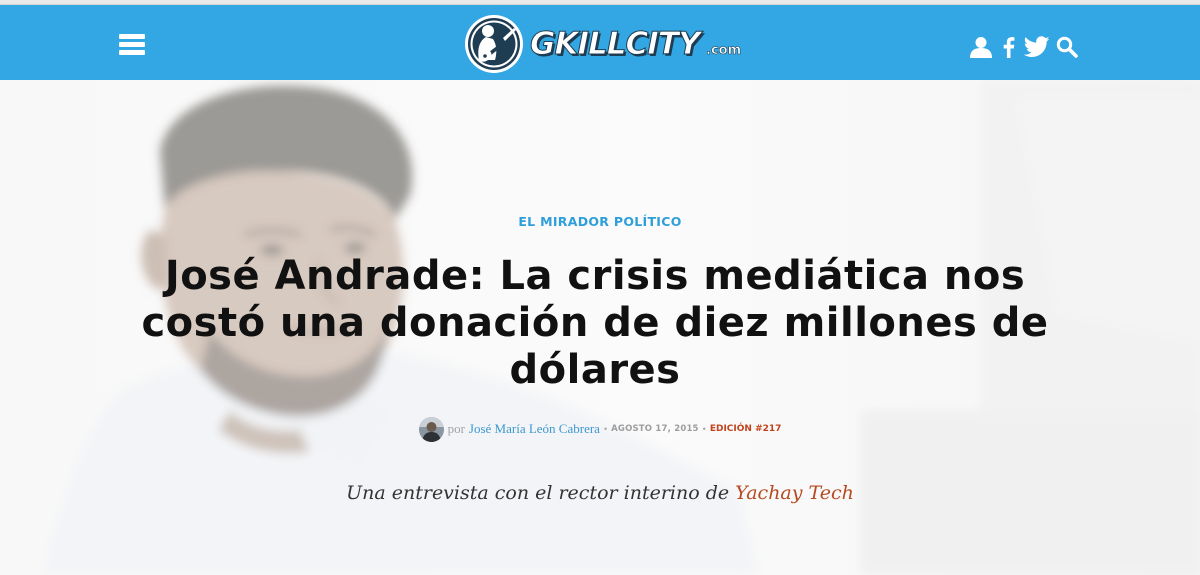 The height and width of the screenshot is (575, 1200). Describe the element at coordinates (655, 429) in the screenshot. I see `publish-date: AGOSTO 17, 2015` at that location.